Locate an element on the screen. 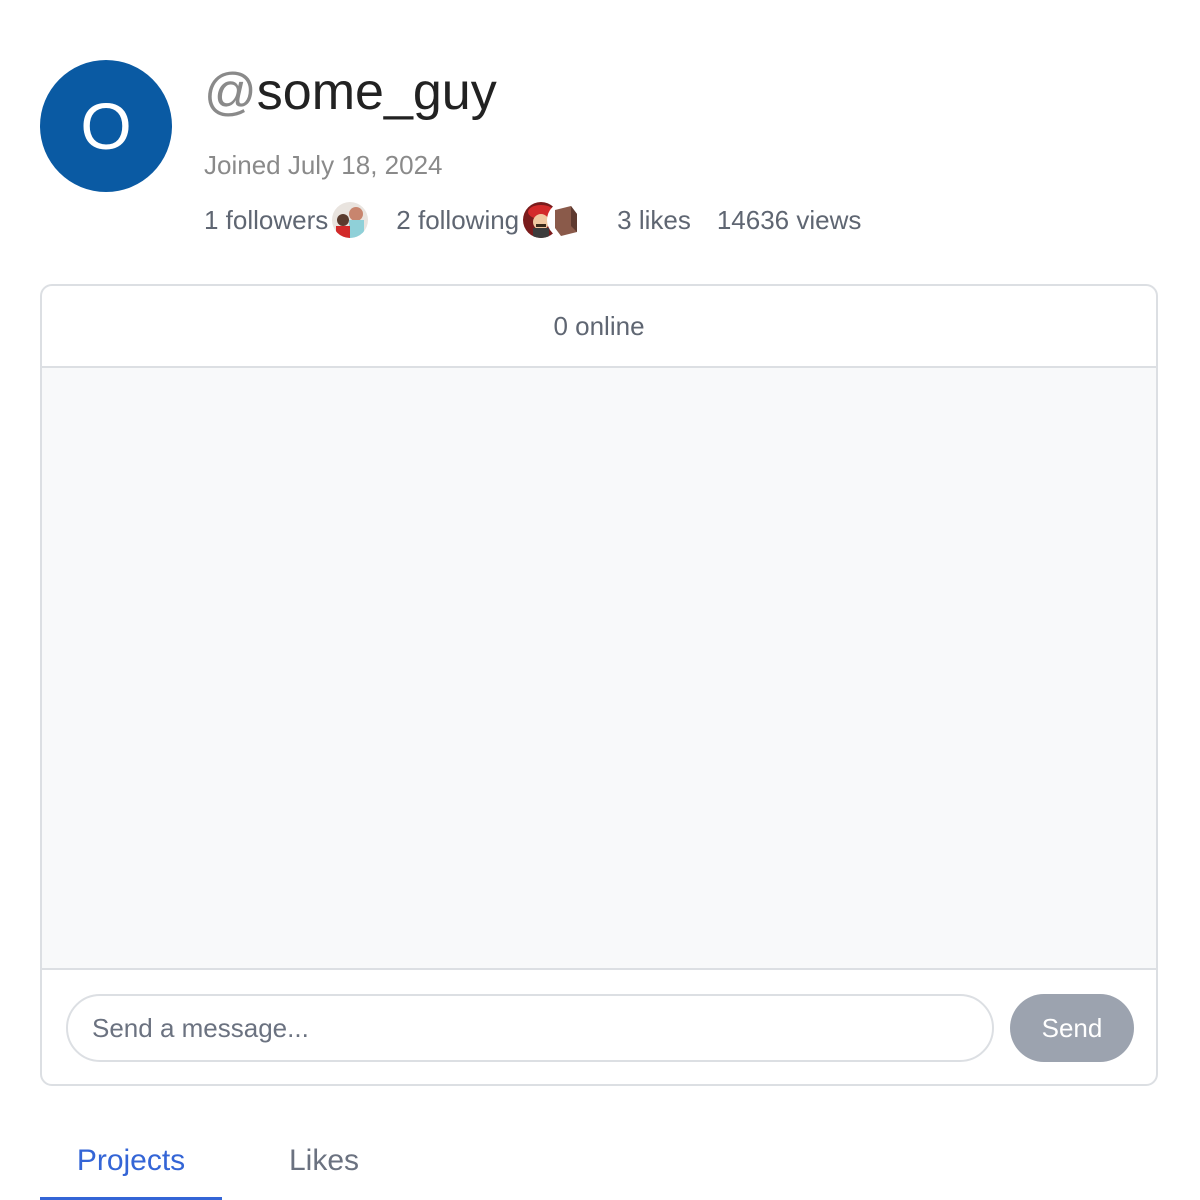 This screenshot has height=1200, width=1200. following-stat: 2 following is located at coordinates (490, 220).